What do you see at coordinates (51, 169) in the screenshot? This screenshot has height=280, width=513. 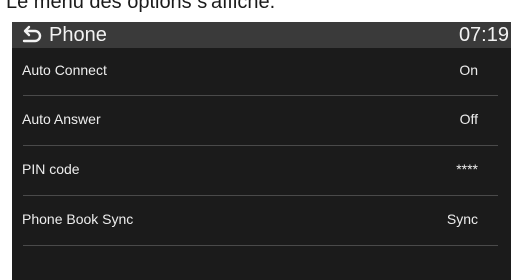 I see `setting-label: PIN code` at bounding box center [51, 169].